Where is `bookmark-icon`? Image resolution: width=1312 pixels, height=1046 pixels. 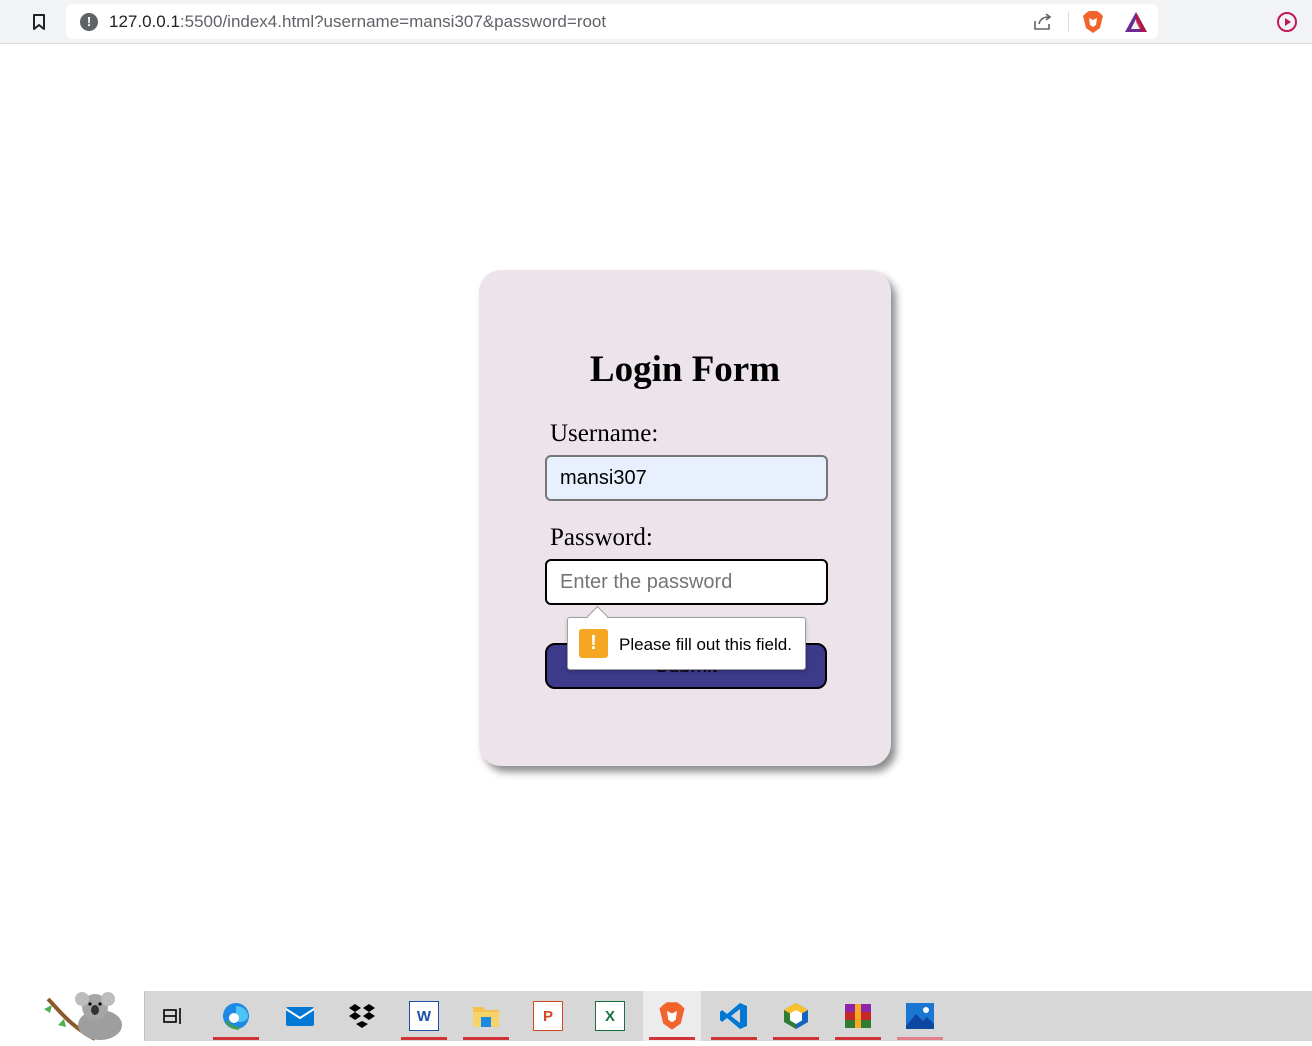
bookmark-icon is located at coordinates (39, 22).